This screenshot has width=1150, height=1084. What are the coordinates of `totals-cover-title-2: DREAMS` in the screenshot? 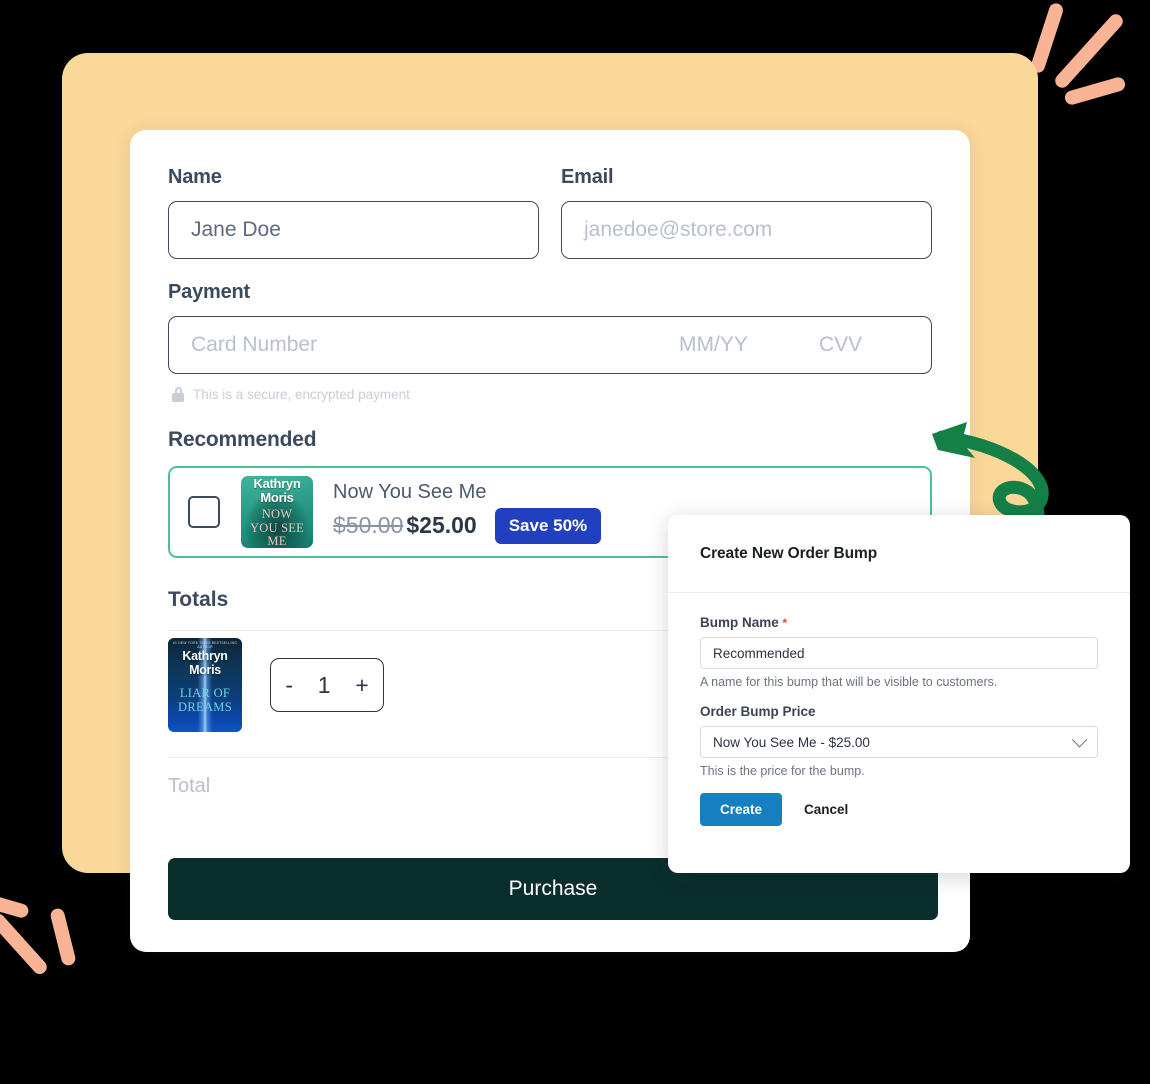 It's located at (205, 707).